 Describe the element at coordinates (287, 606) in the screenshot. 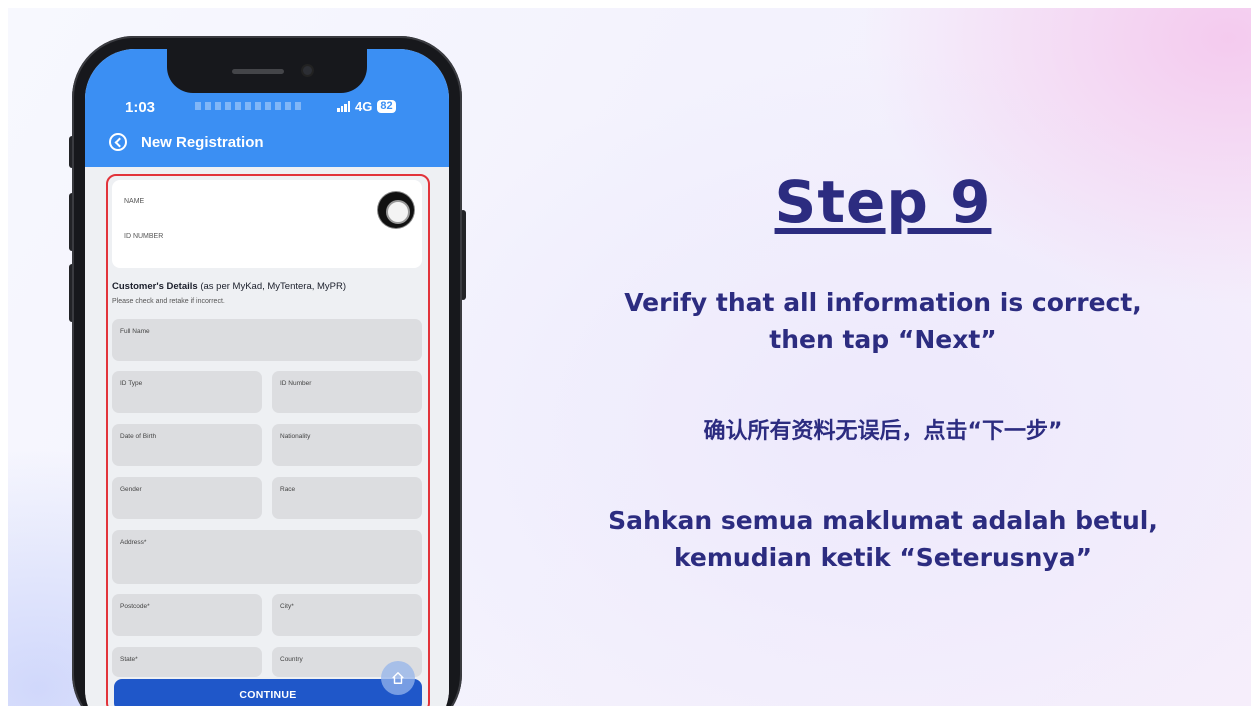

I see `city-label: City*` at that location.